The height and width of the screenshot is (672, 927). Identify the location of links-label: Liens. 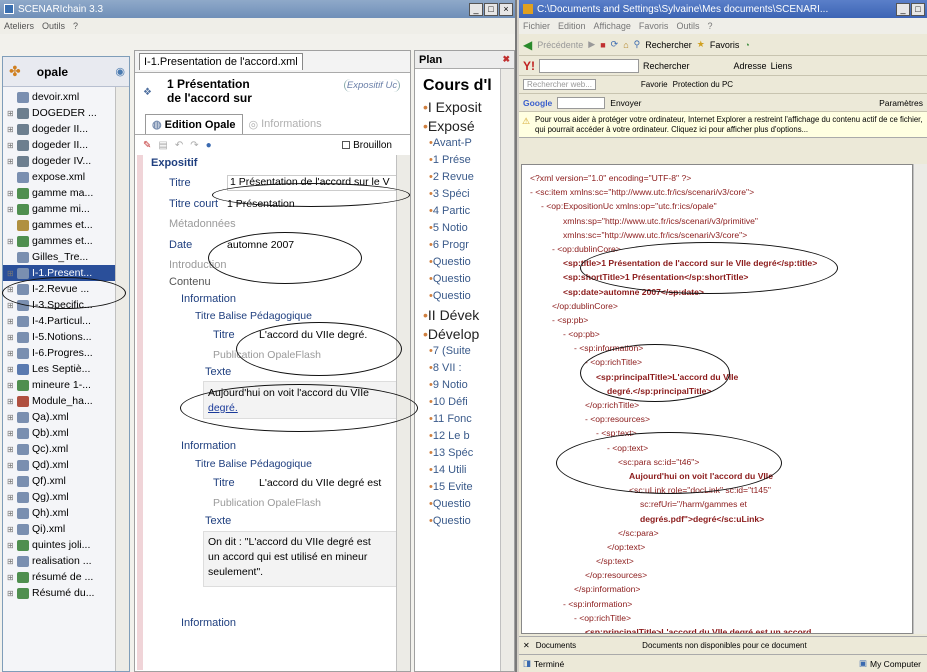
(782, 66).